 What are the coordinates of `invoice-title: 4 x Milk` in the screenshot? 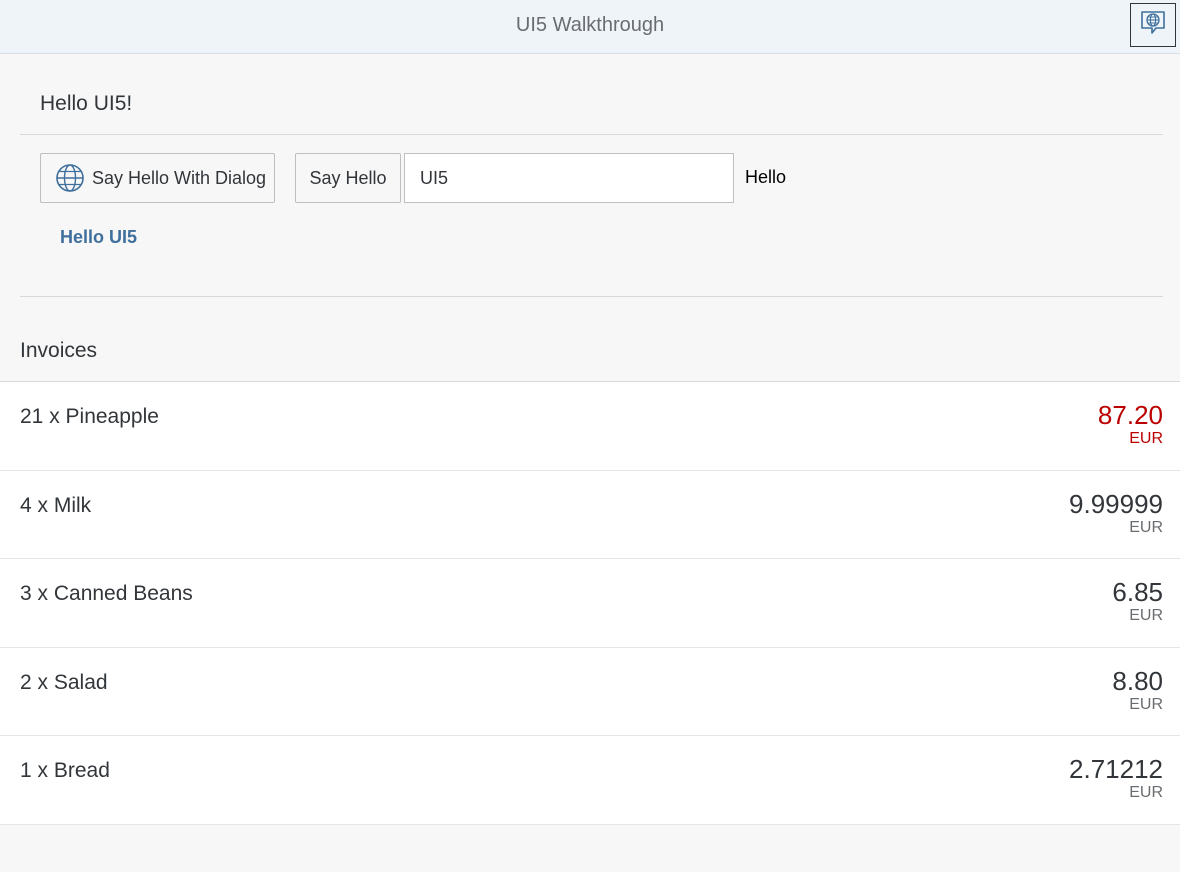 It's located at (56, 505).